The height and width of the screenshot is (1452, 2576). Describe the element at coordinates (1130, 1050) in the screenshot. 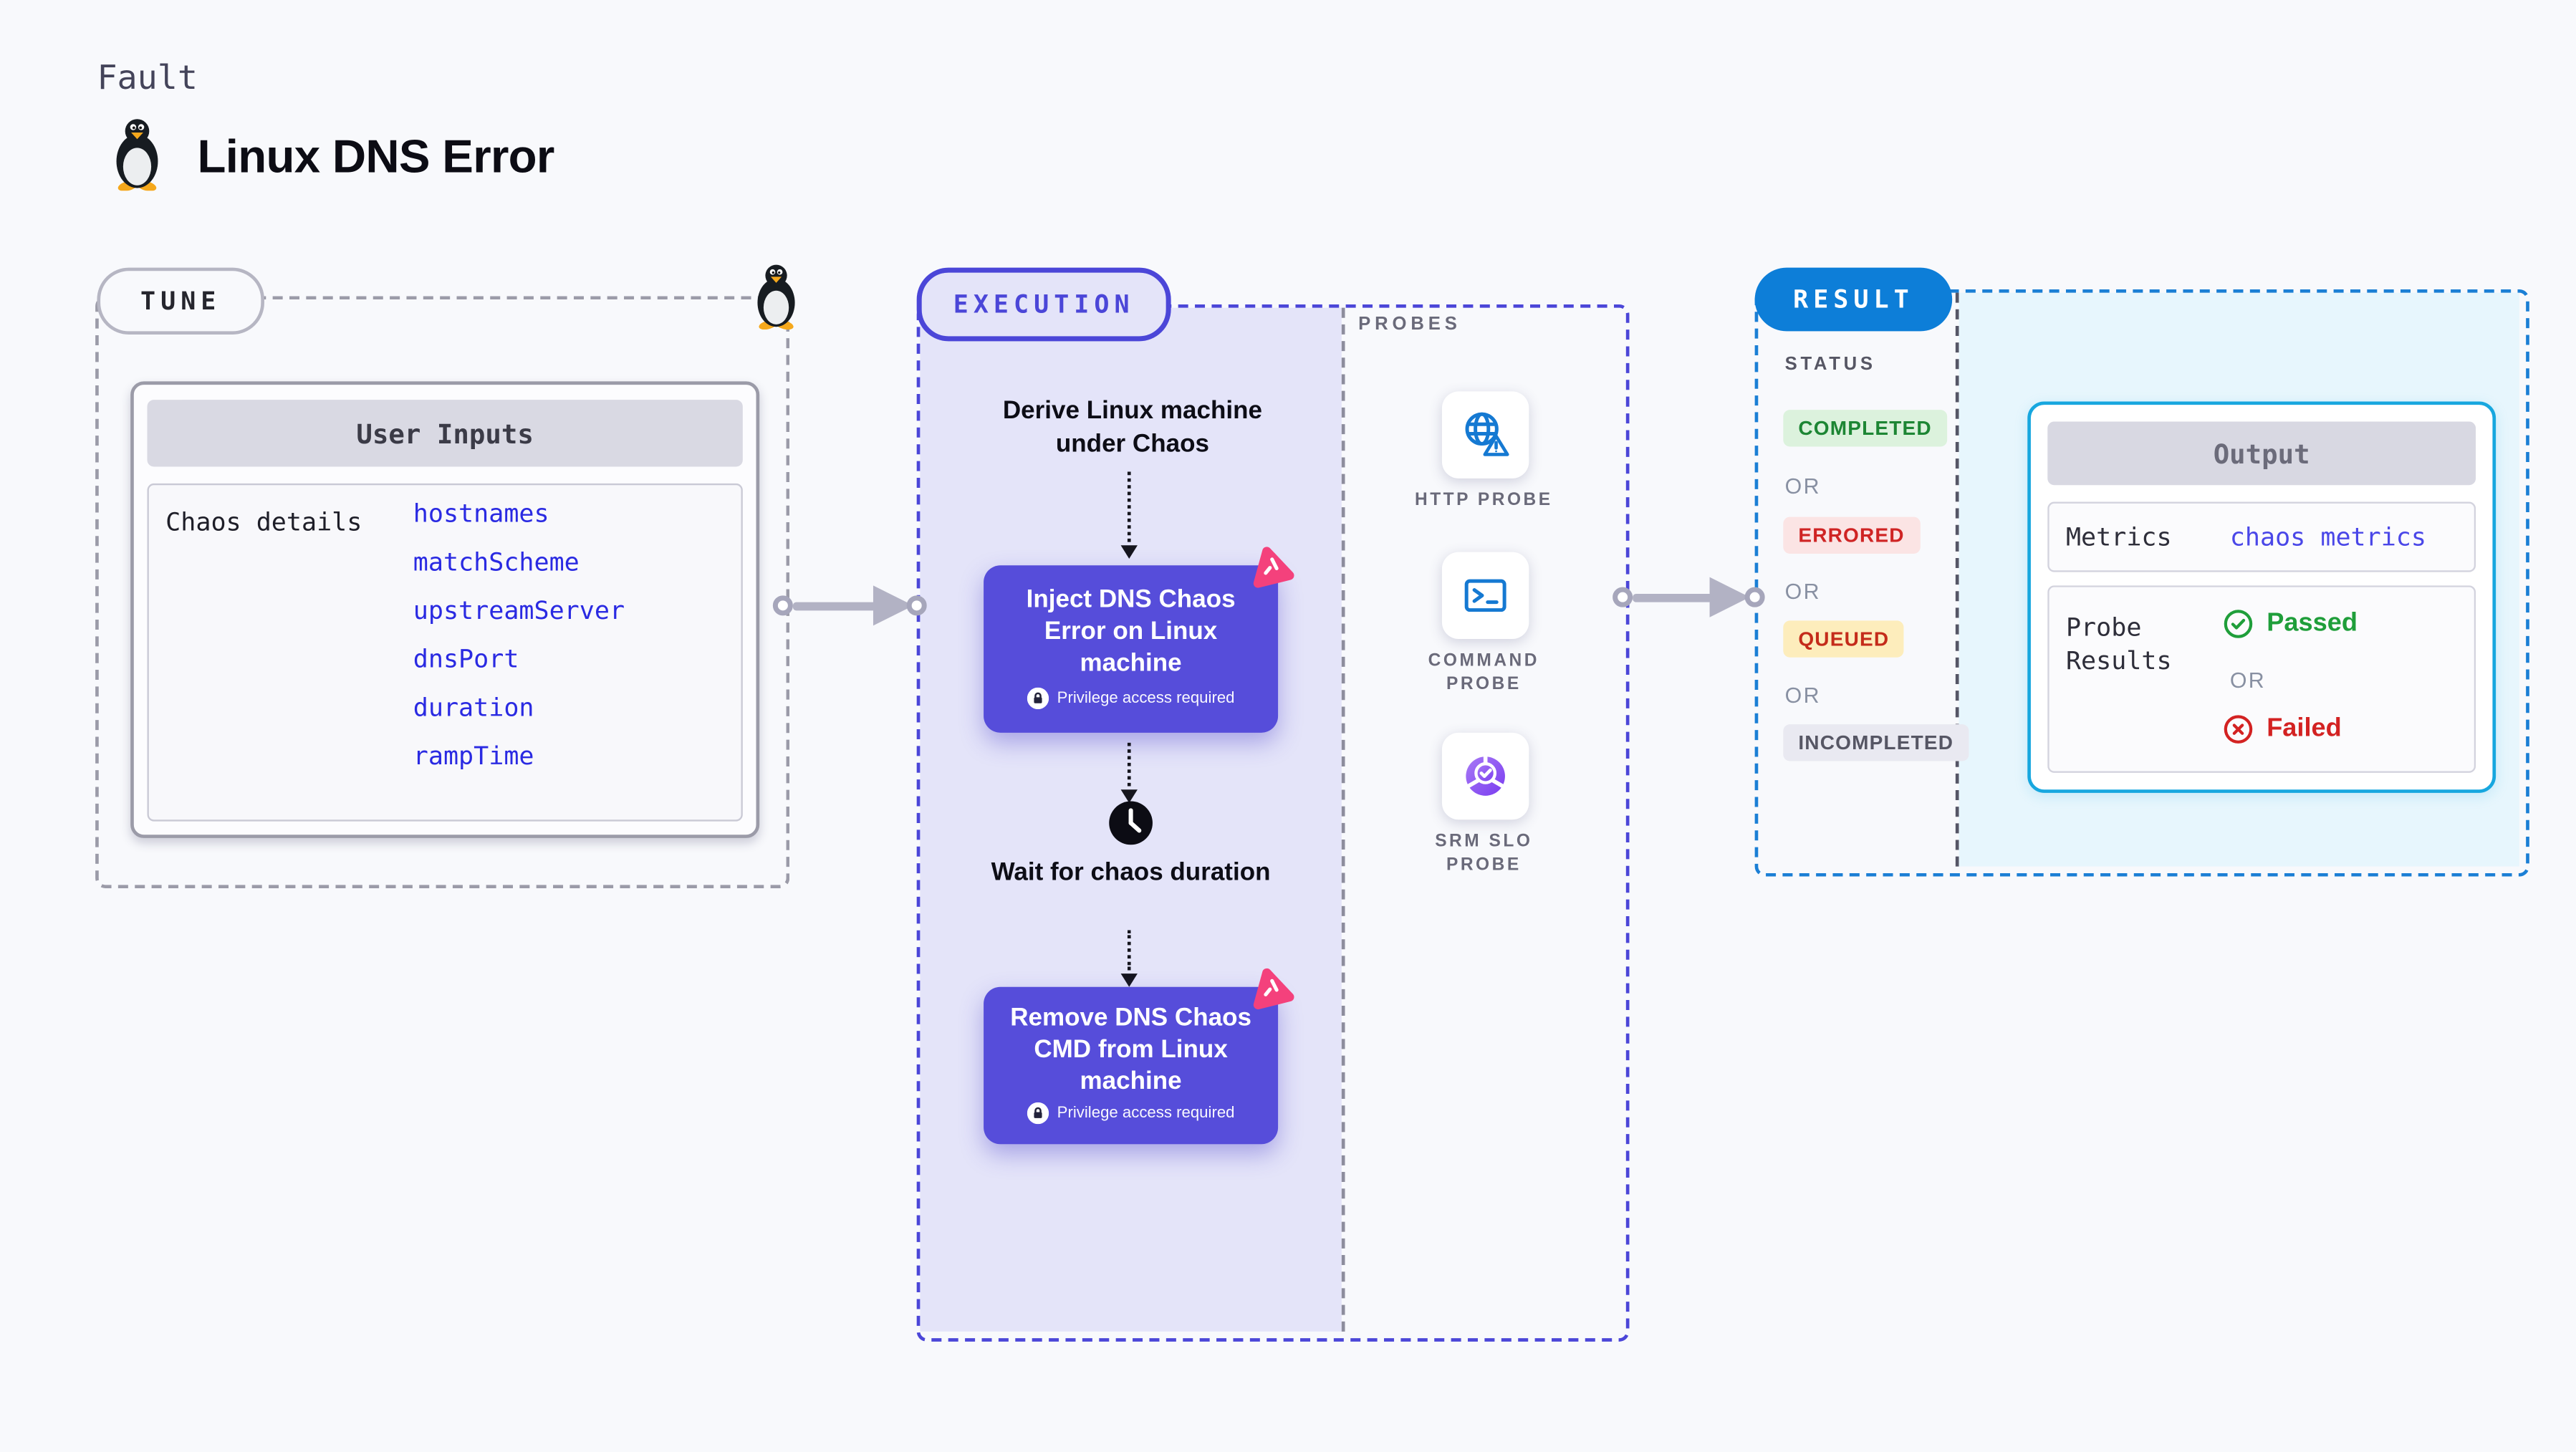

I see `remove-chaos-title: Remove DNS Chaos CMD from Linux machine` at that location.